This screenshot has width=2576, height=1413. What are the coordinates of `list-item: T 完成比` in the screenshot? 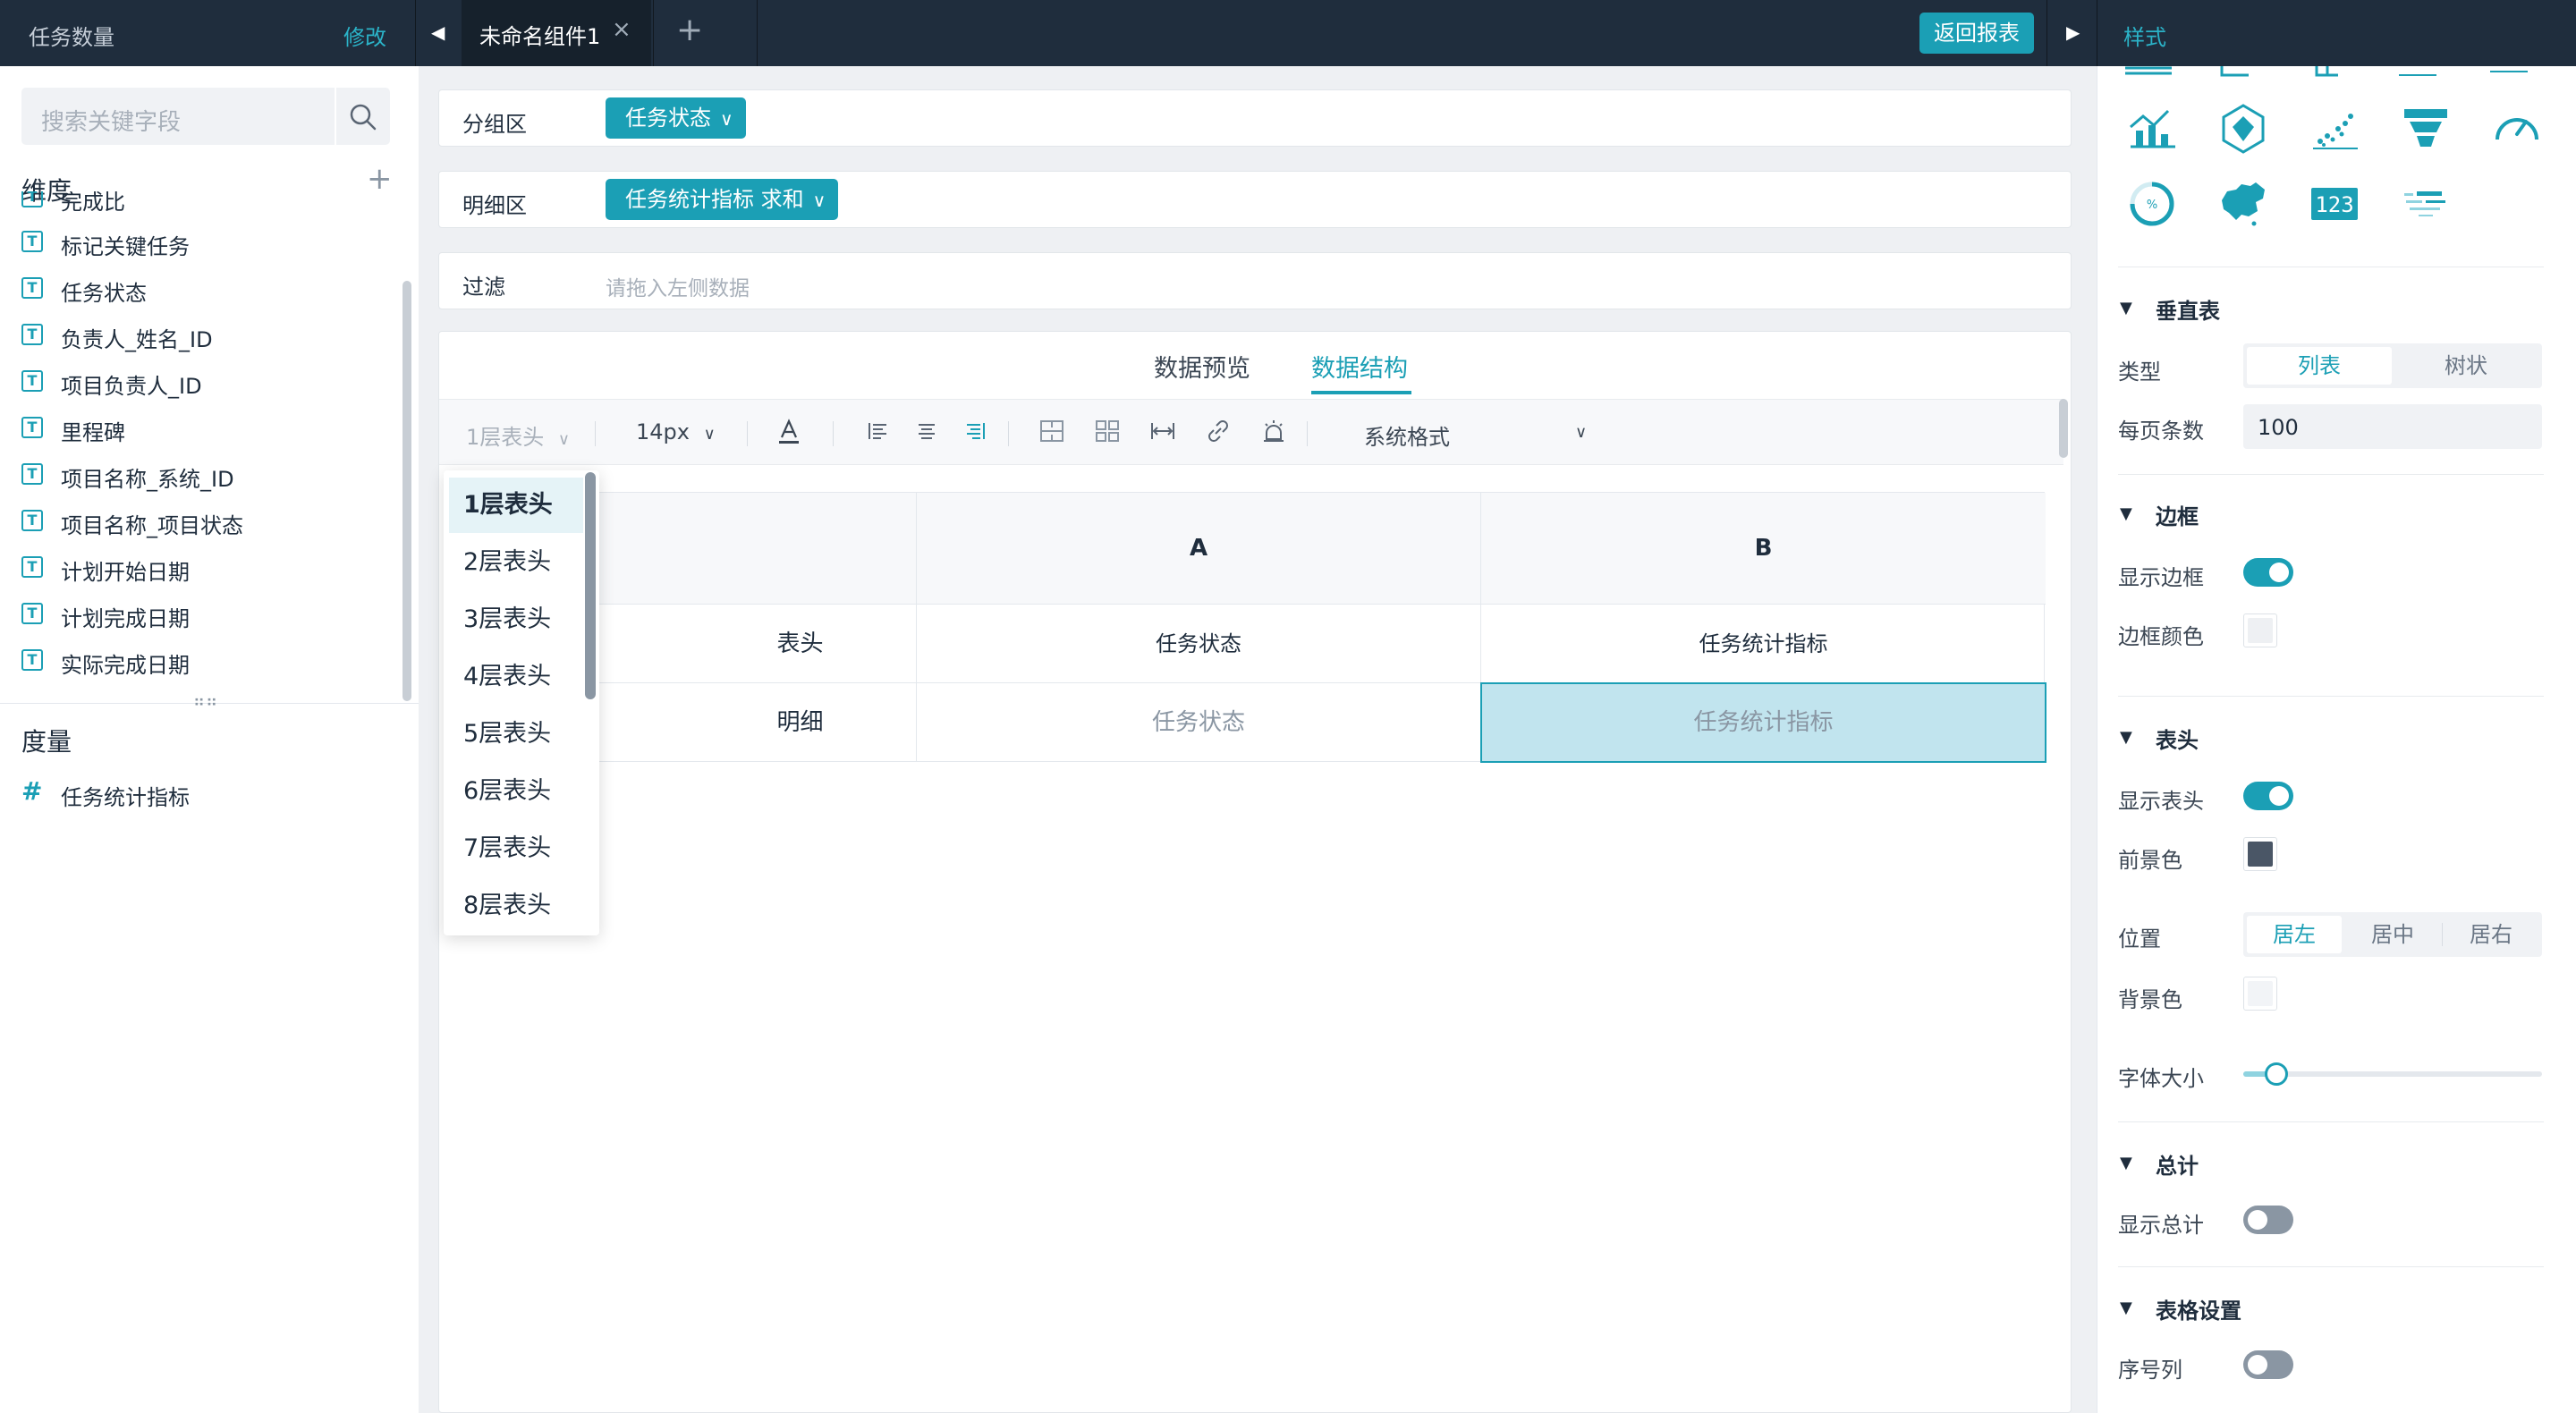 It's located at (209, 203).